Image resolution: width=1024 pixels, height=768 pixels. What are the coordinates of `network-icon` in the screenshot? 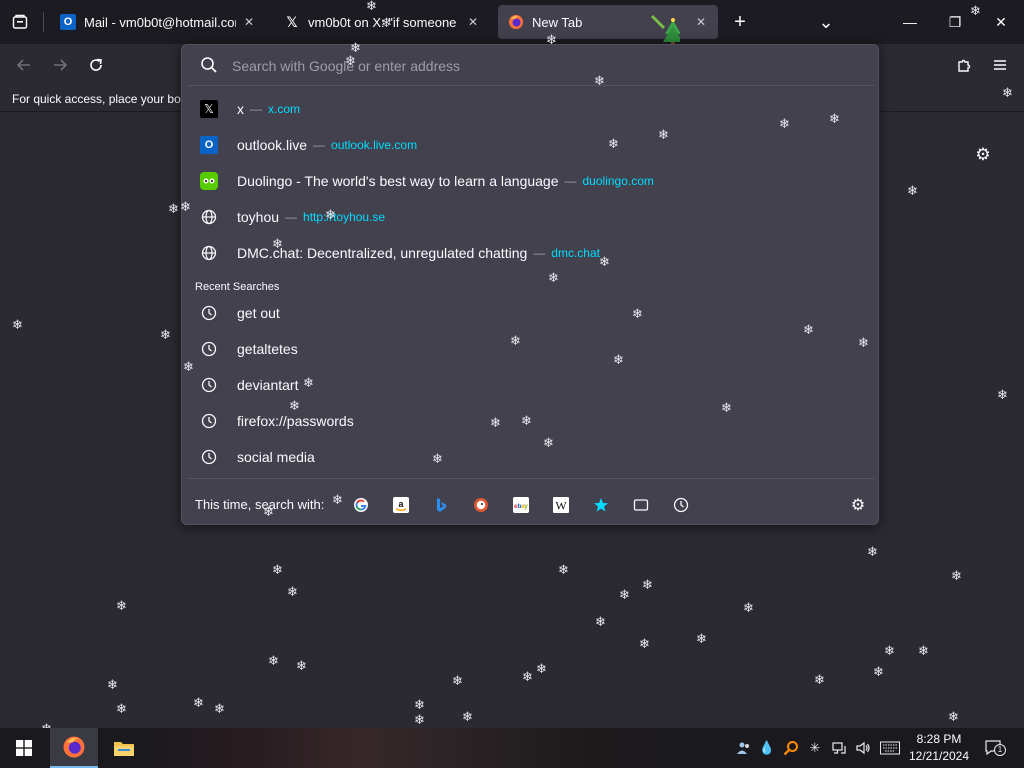 It's located at (839, 748).